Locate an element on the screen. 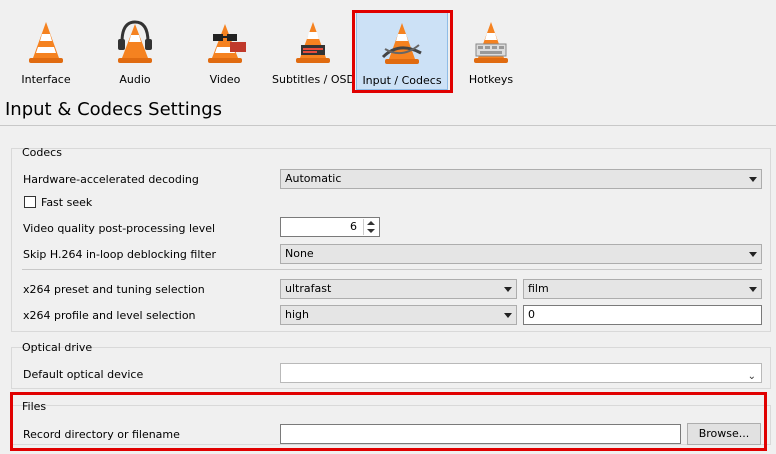 This screenshot has height=454, width=776. codecs-divider is located at coordinates (392, 269).